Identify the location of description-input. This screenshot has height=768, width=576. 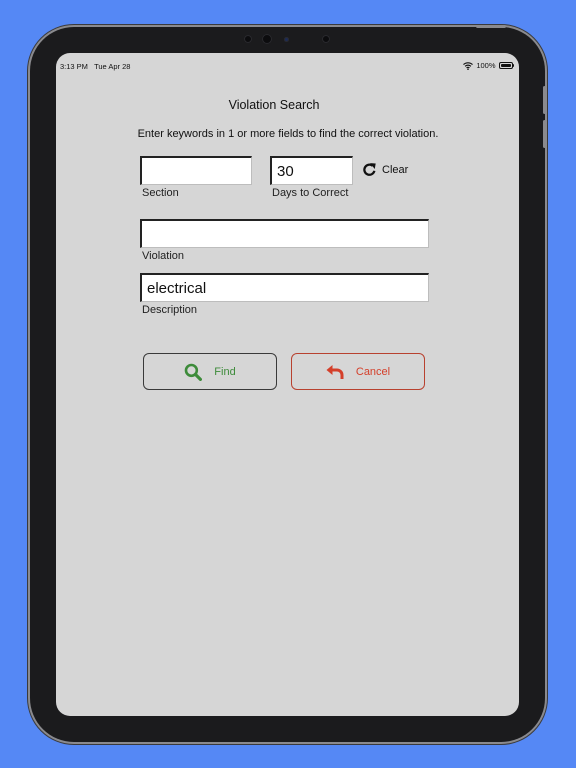
(284, 287).